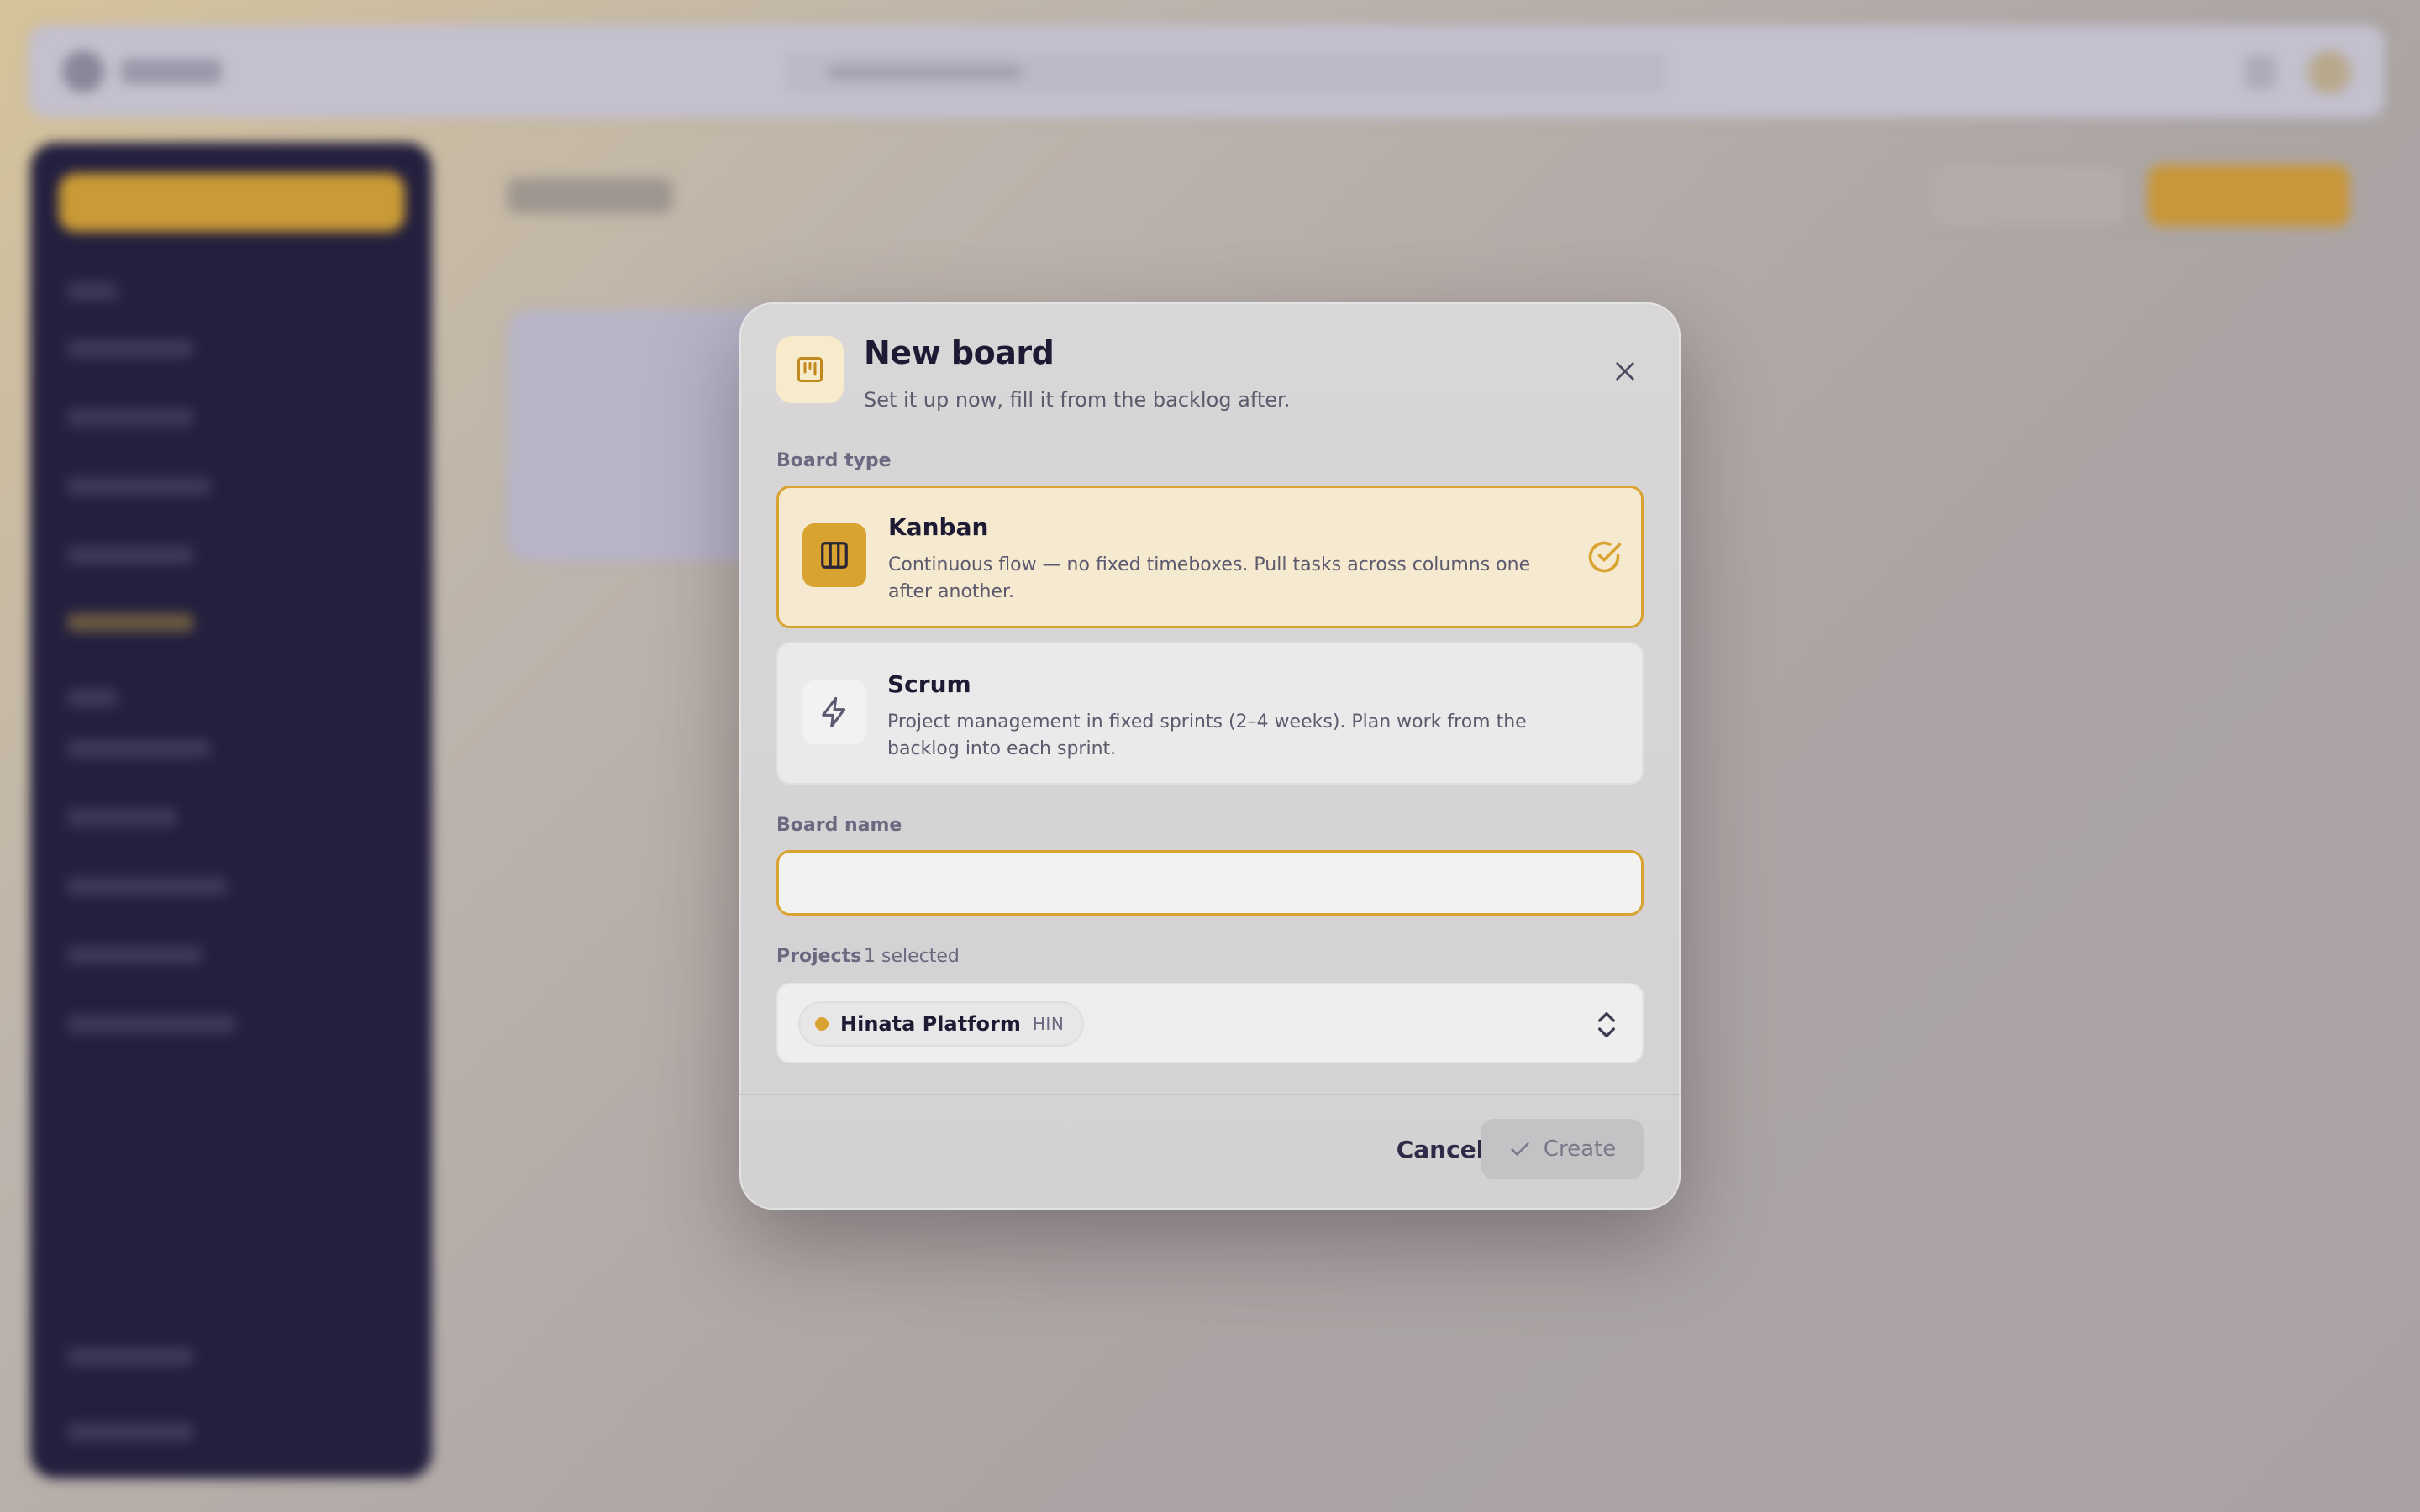 The image size is (2420, 1512). What do you see at coordinates (822, 1024) in the screenshot?
I see `project-color-dot` at bounding box center [822, 1024].